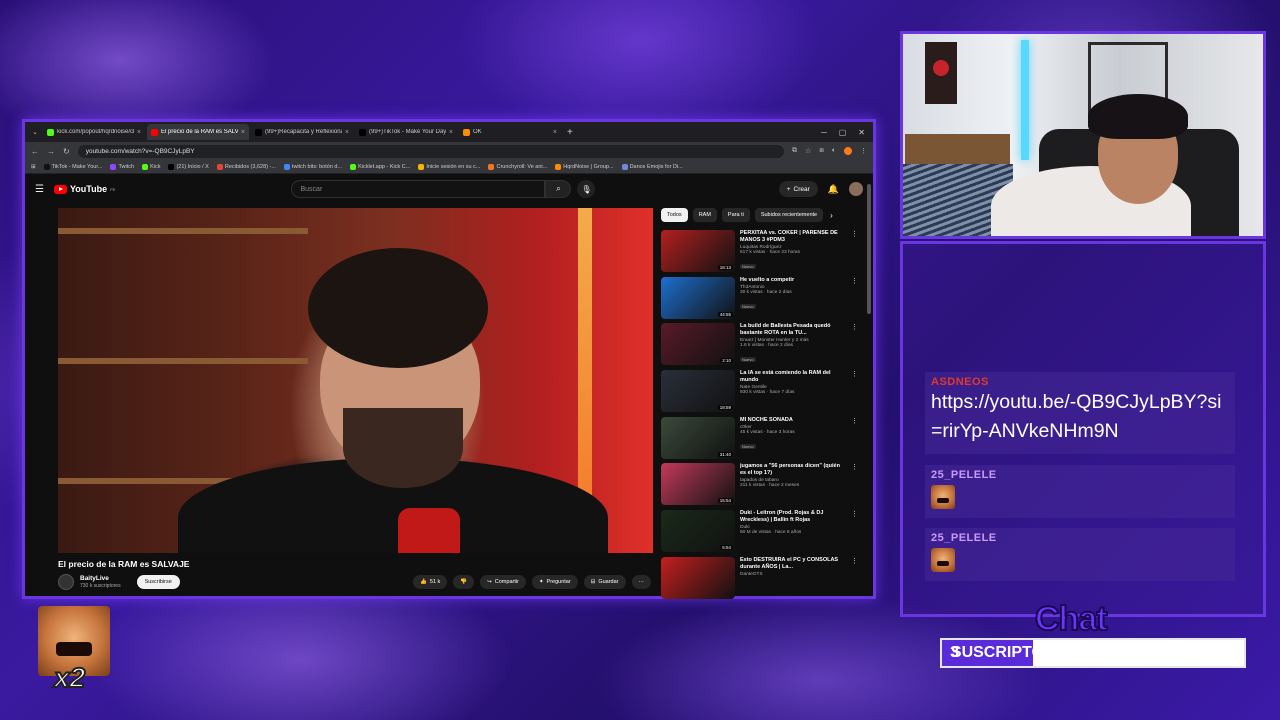 Image resolution: width=1280 pixels, height=720 pixels. I want to click on video-duration: 18:59, so click(725, 408).